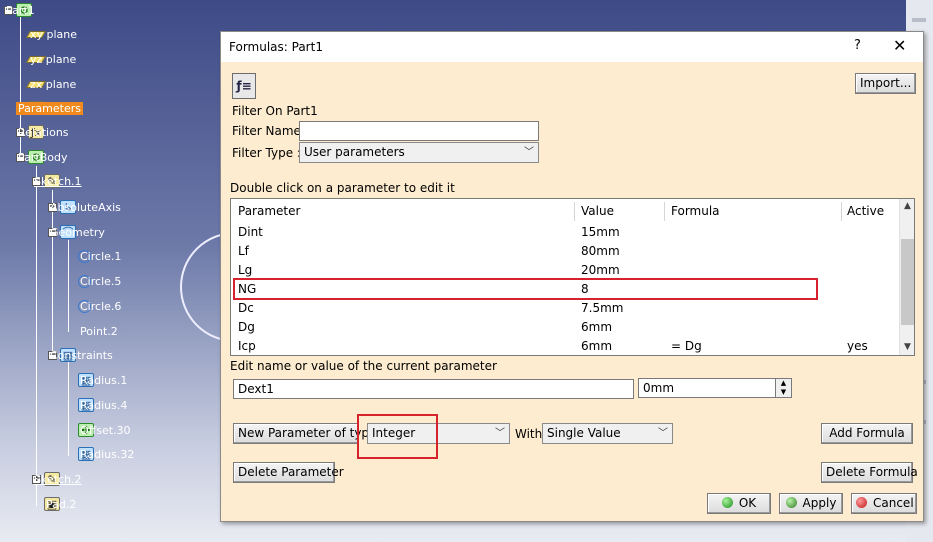  What do you see at coordinates (288, 472) in the screenshot?
I see `delete-parameter-button: Delete Parameter` at bounding box center [288, 472].